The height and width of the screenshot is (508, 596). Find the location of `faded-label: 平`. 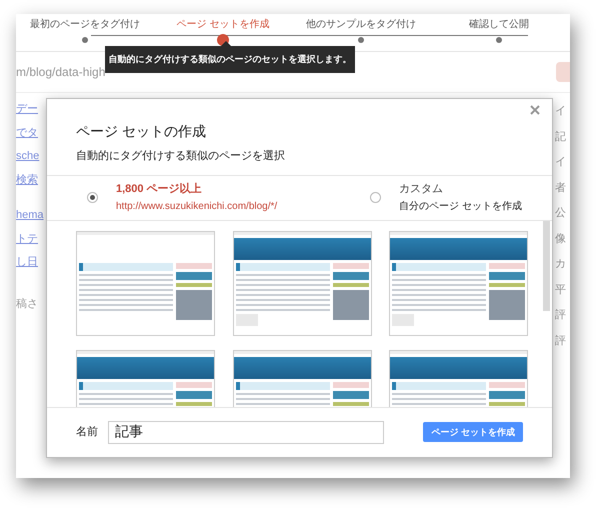

faded-label: 平 is located at coordinates (561, 290).